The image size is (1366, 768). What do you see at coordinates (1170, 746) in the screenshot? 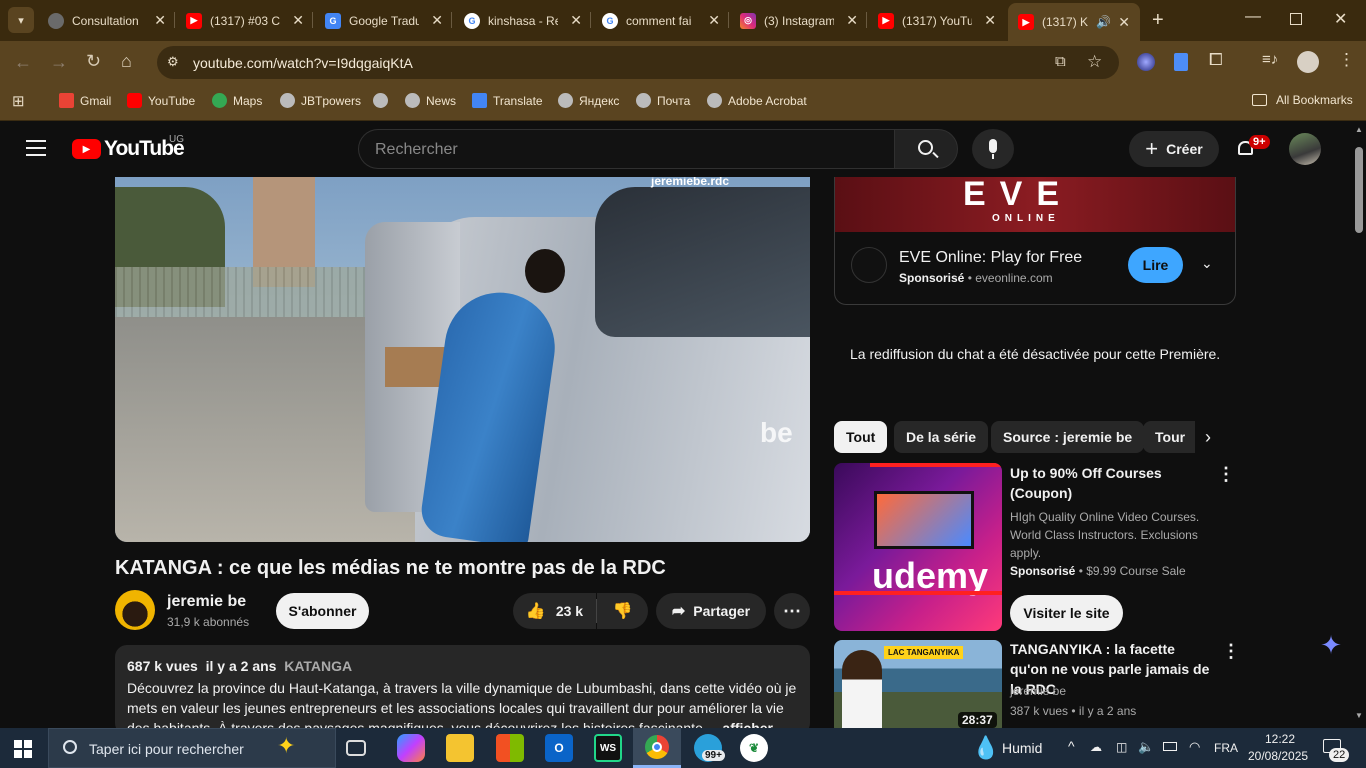
I see `battery-icon` at bounding box center [1170, 746].